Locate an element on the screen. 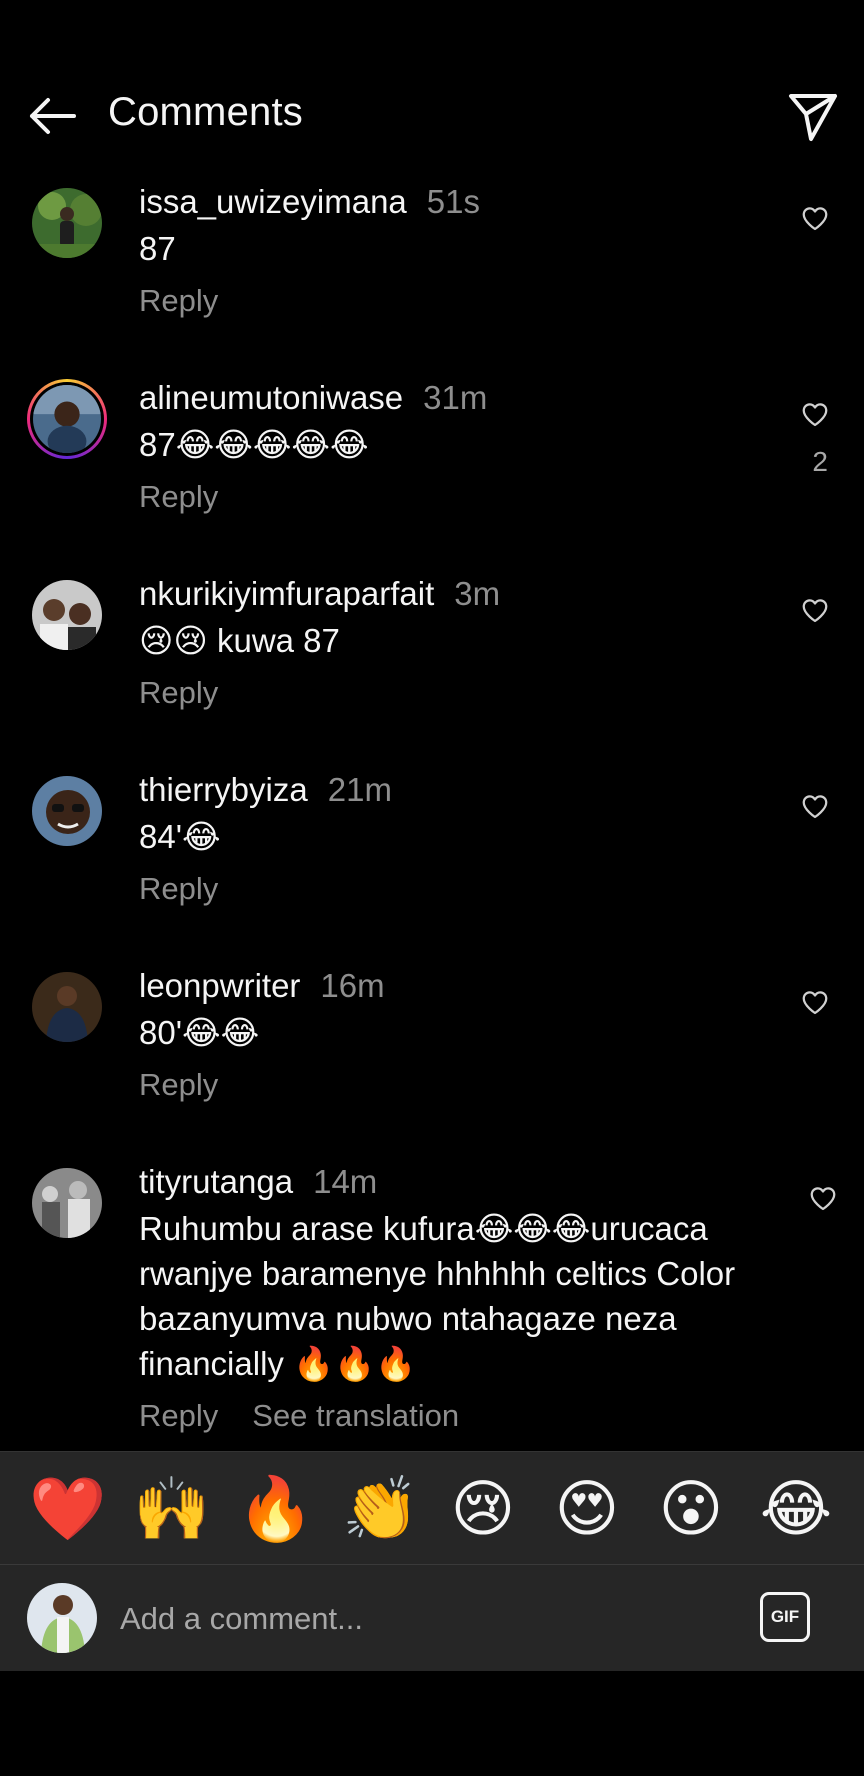 The width and height of the screenshot is (864, 1776). comment-body: issa_uwizeyimana 51s 87 Reply is located at coordinates (459, 251).